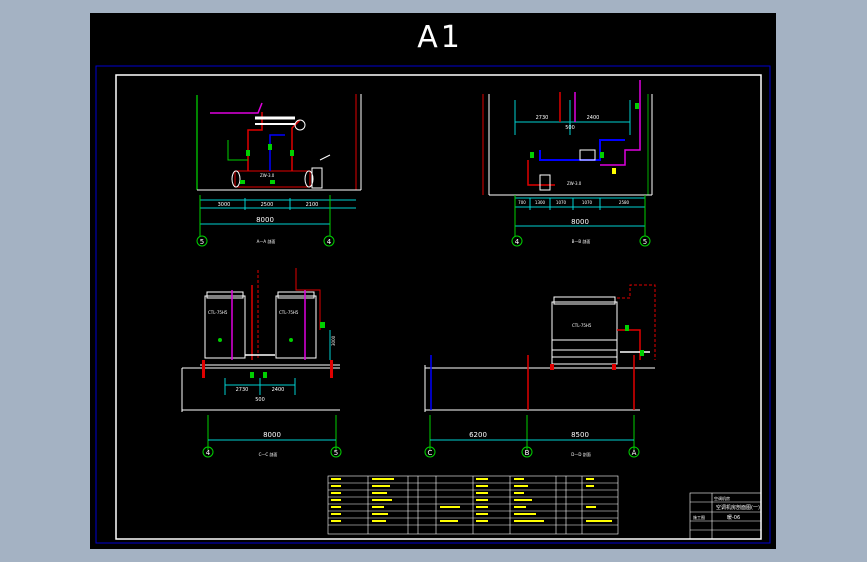 This screenshot has width=867, height=562. I want to click on tr-dim-upper-2: 2400, so click(593, 118).